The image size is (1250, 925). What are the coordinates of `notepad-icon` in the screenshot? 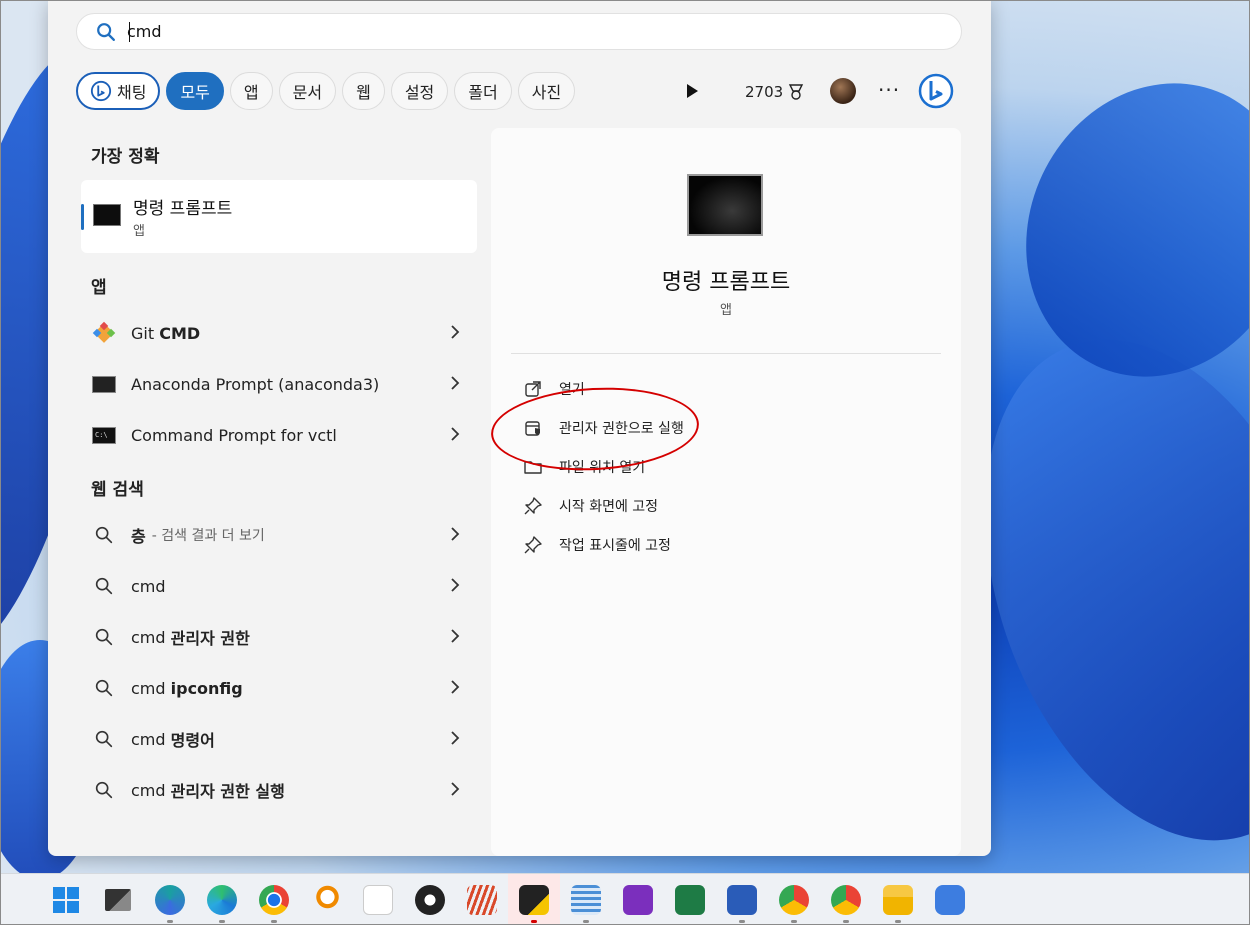 It's located at (586, 899).